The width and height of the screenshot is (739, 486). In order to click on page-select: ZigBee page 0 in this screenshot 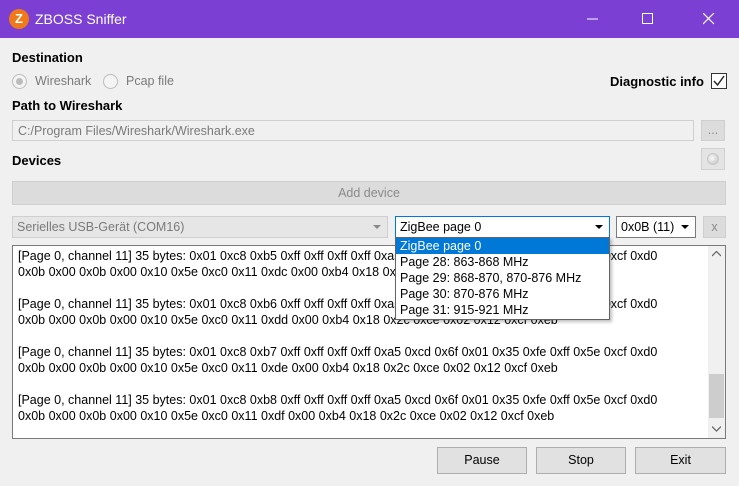, I will do `click(502, 227)`.